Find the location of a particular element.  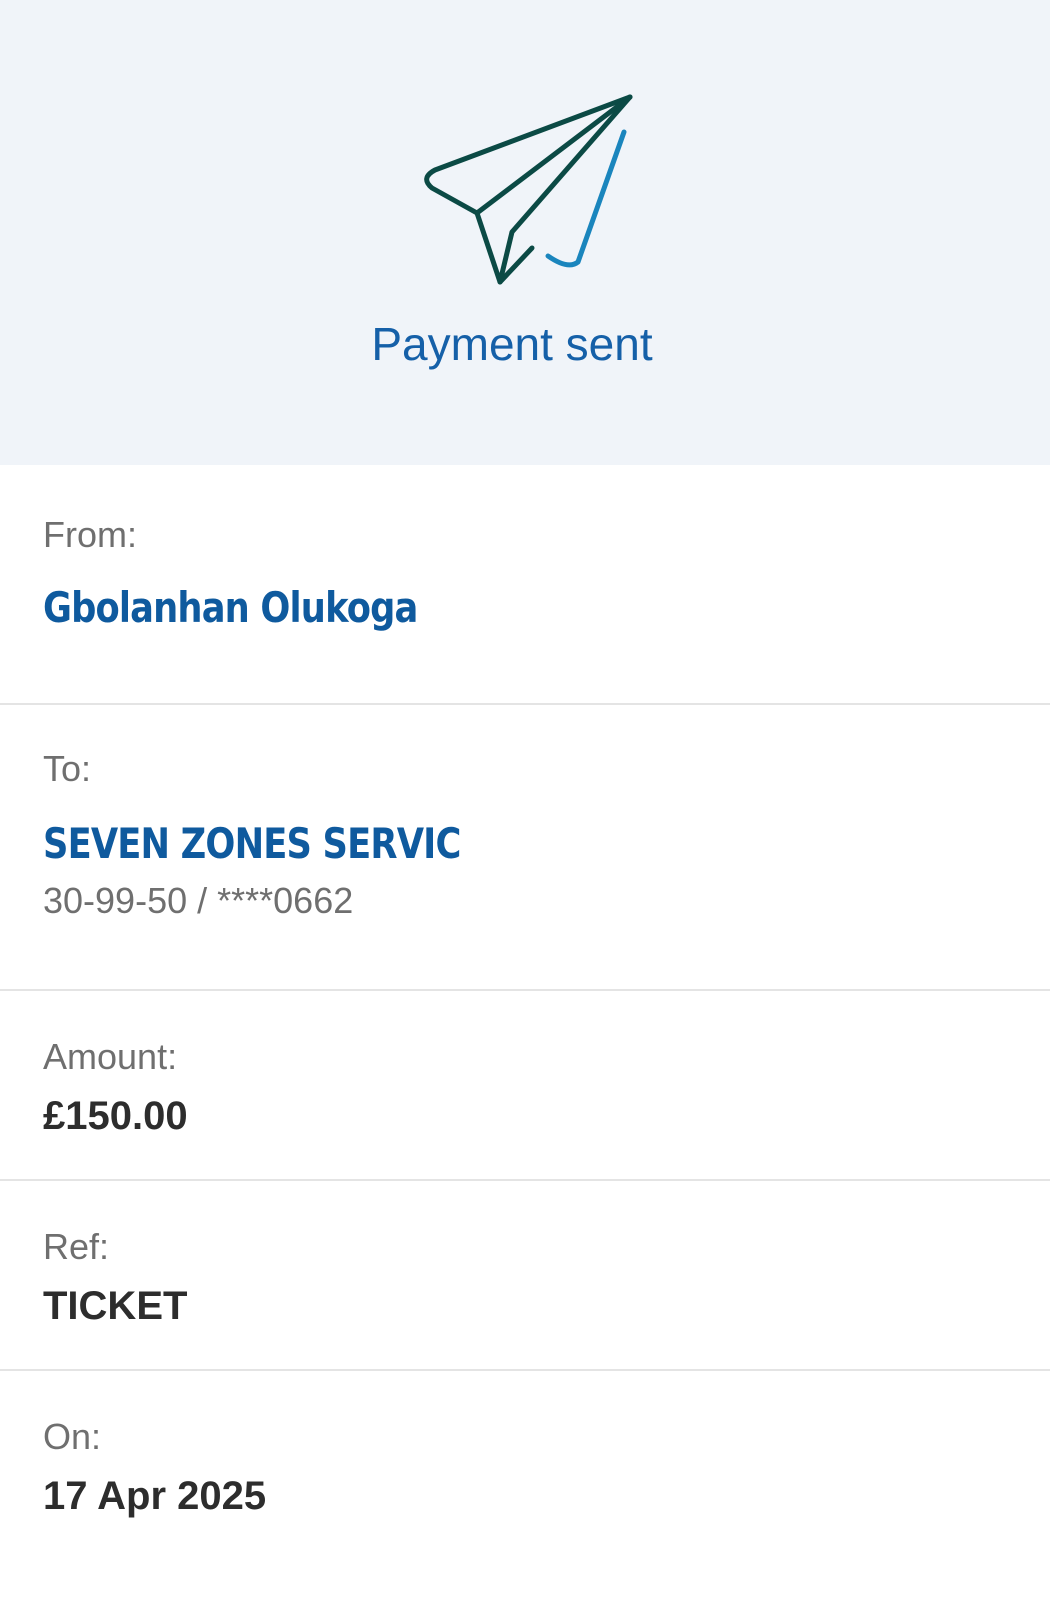

to-label: To: is located at coordinates (67, 768).